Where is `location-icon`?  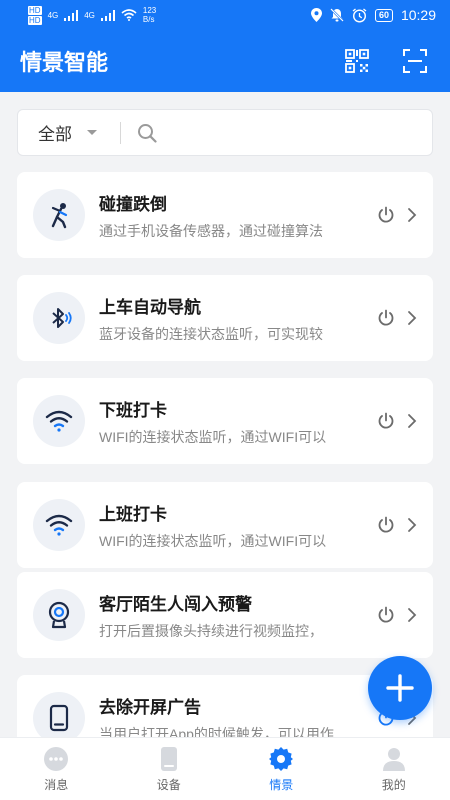 location-icon is located at coordinates (316, 15).